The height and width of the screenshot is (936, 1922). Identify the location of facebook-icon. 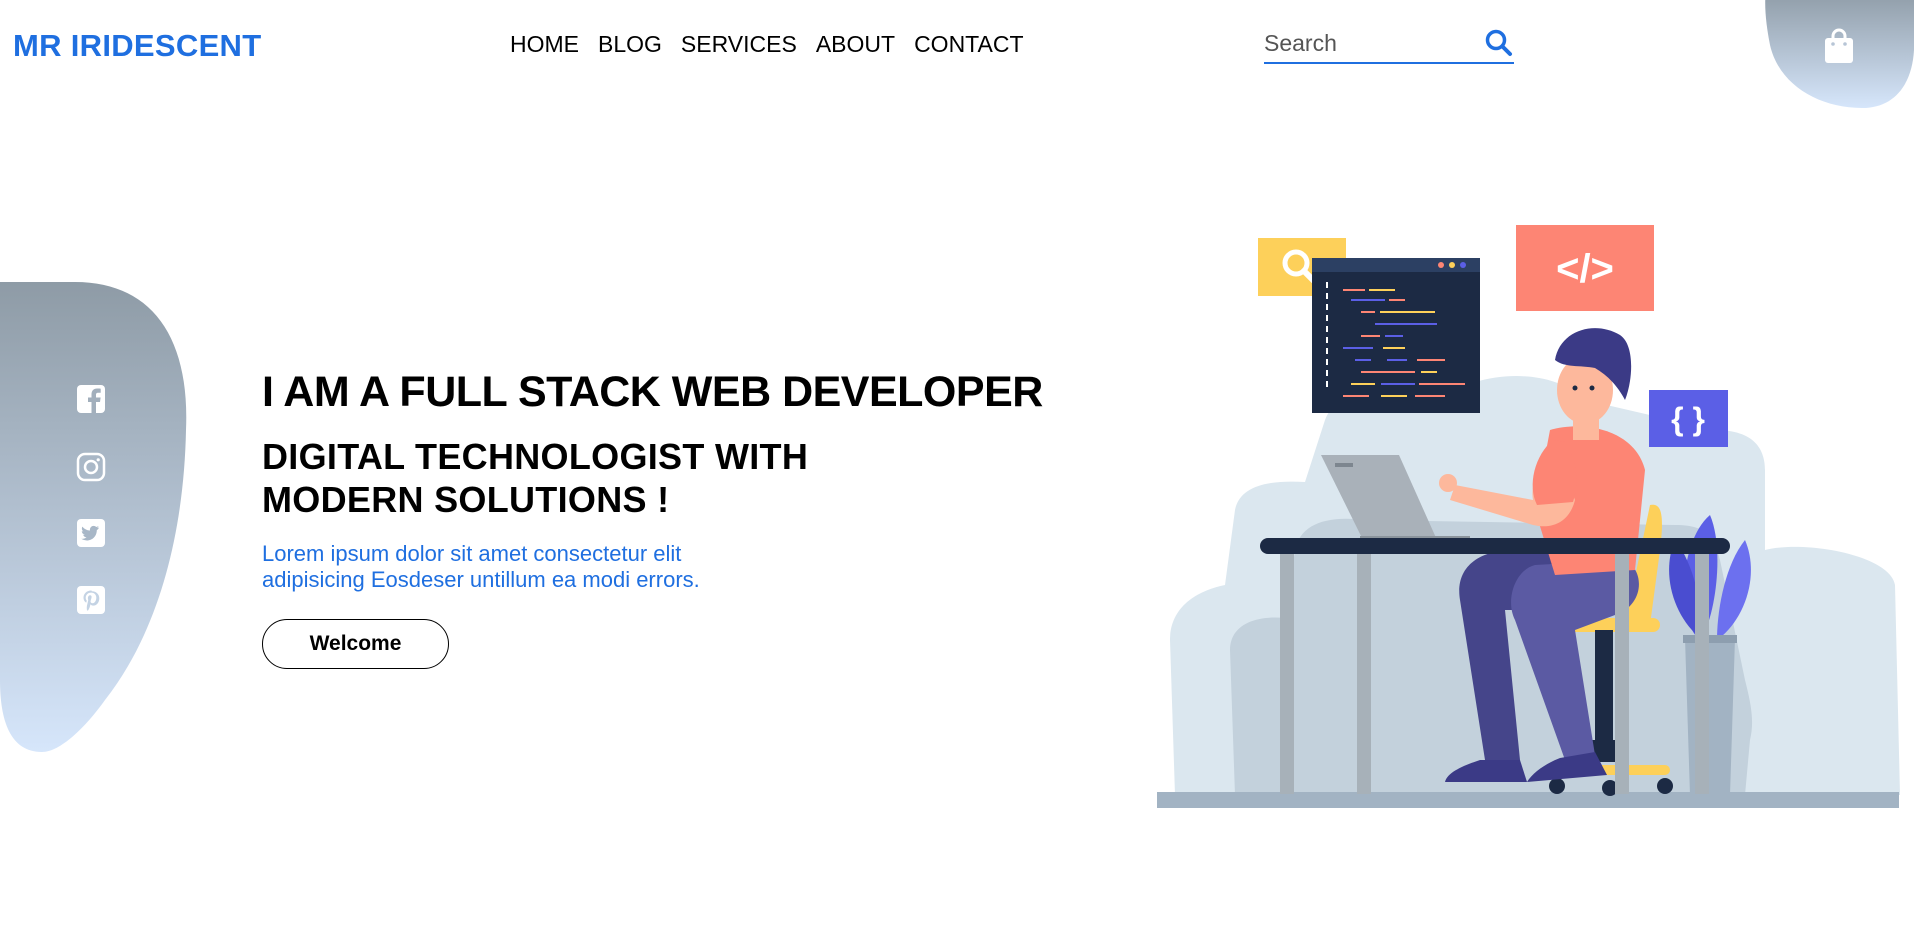
(91, 399).